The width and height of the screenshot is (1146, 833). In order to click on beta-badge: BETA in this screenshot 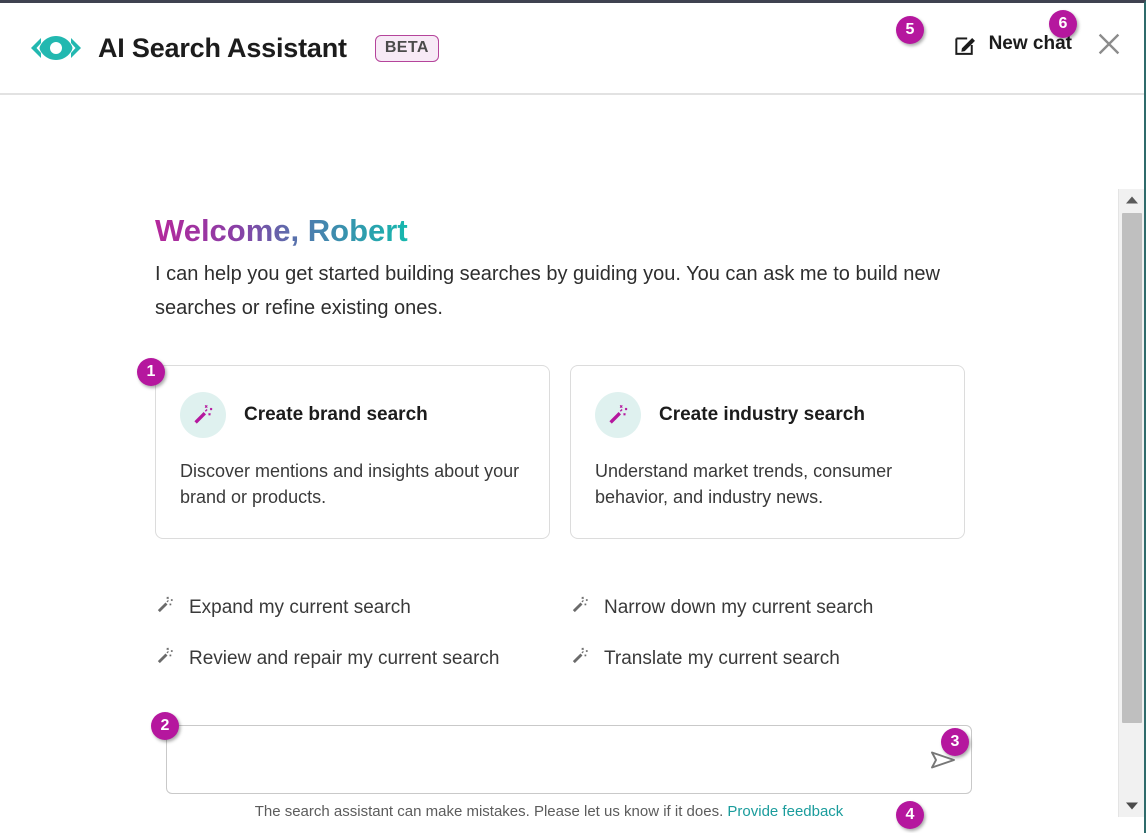, I will do `click(406, 48)`.